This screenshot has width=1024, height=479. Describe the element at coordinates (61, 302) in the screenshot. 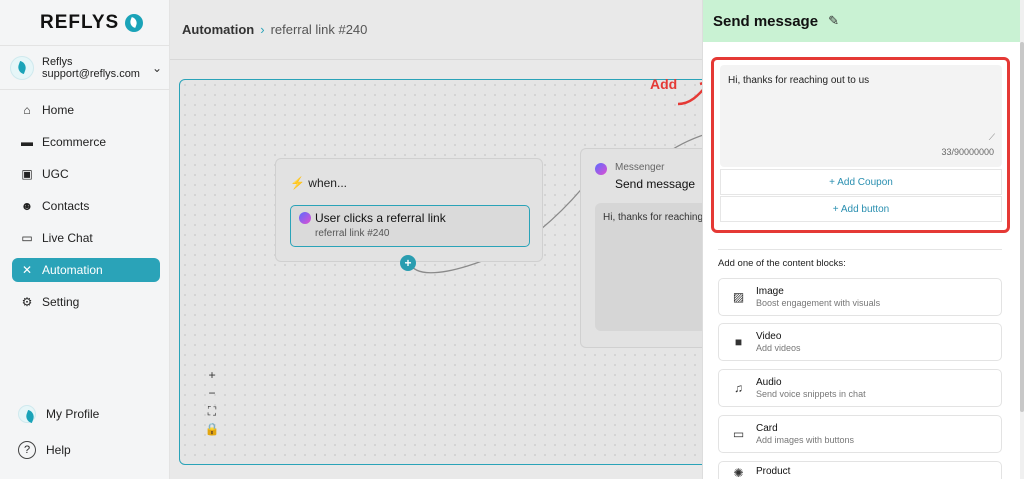

I see `sidebar-item-label: Setting` at that location.